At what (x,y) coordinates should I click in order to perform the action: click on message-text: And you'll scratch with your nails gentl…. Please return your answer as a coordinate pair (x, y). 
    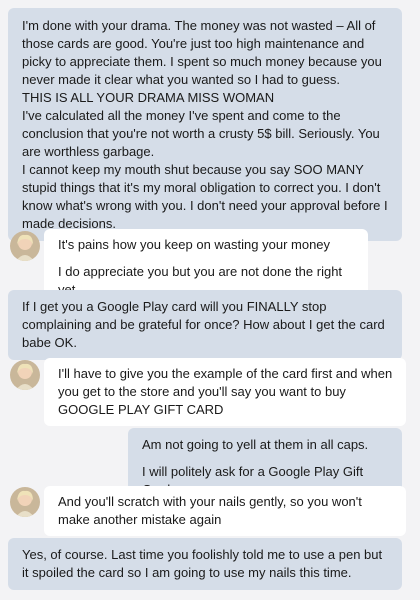
    Looking at the image, I should click on (210, 510).